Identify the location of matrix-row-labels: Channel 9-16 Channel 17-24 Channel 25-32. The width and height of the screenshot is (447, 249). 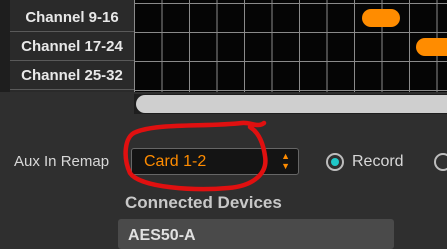
(72, 46).